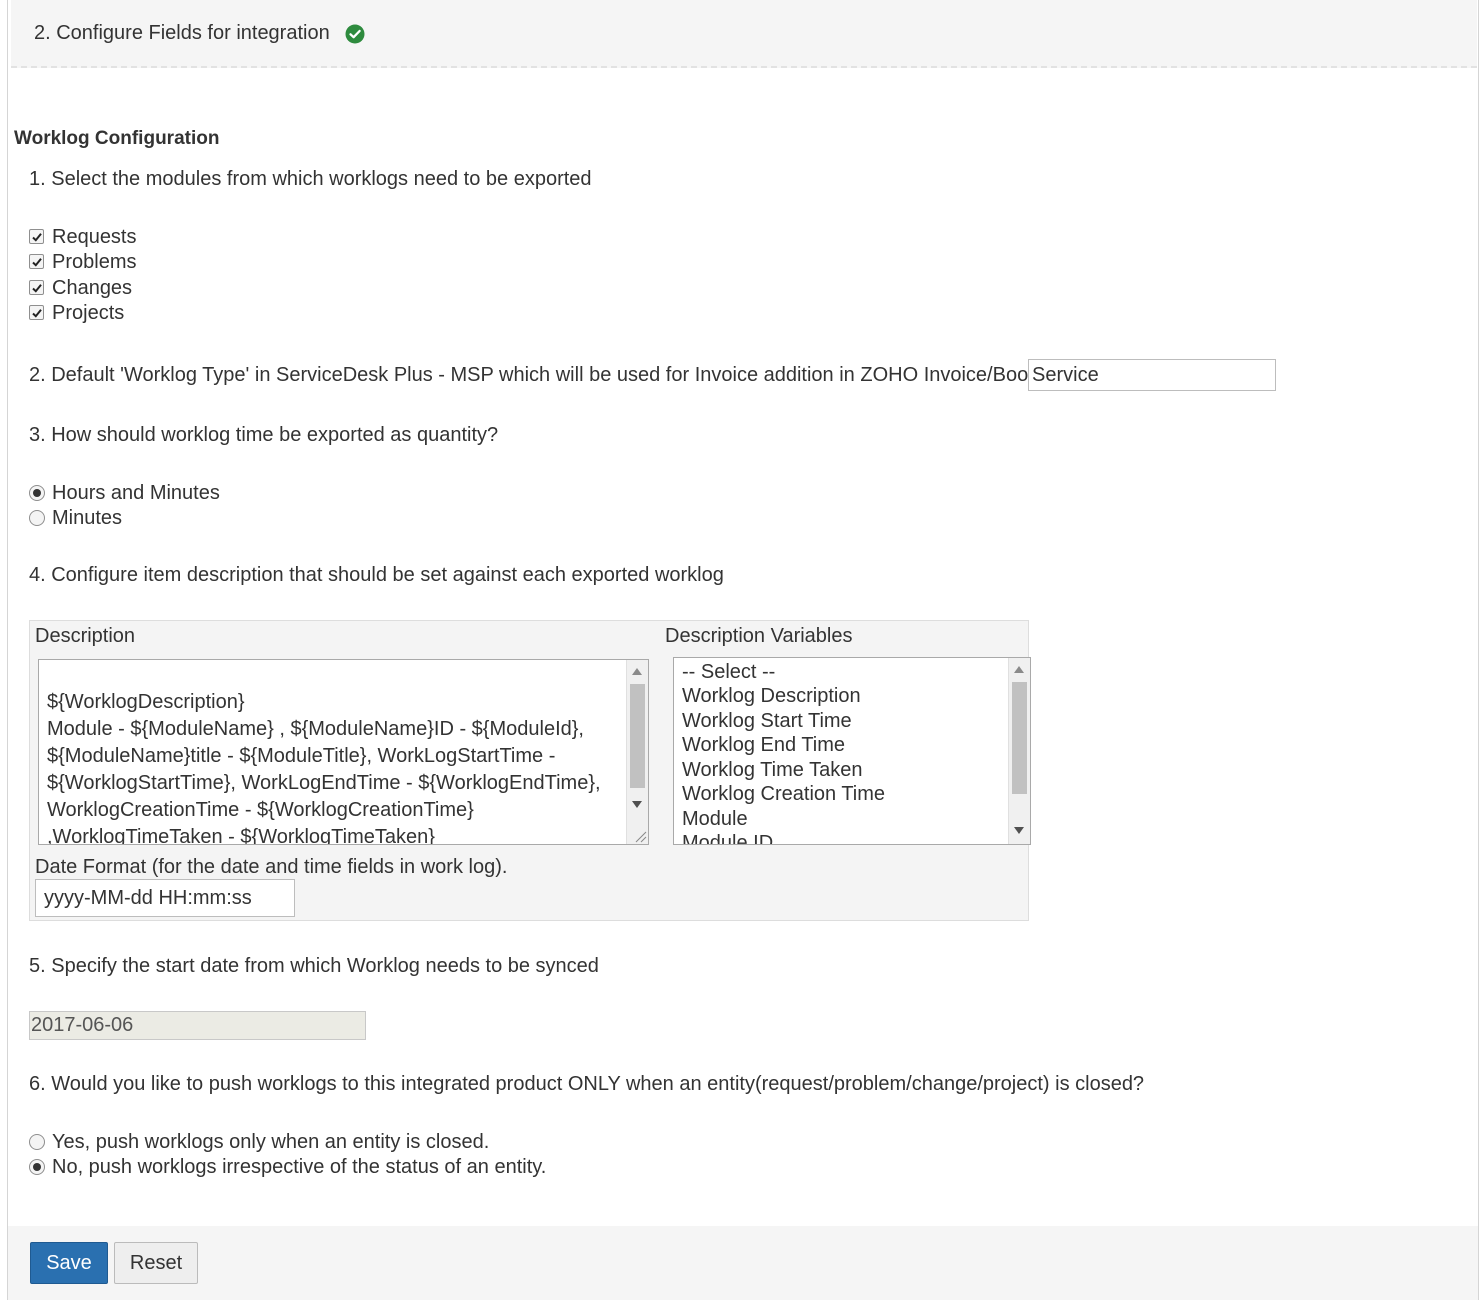  Describe the element at coordinates (165, 898) in the screenshot. I see `date-format-input` at that location.